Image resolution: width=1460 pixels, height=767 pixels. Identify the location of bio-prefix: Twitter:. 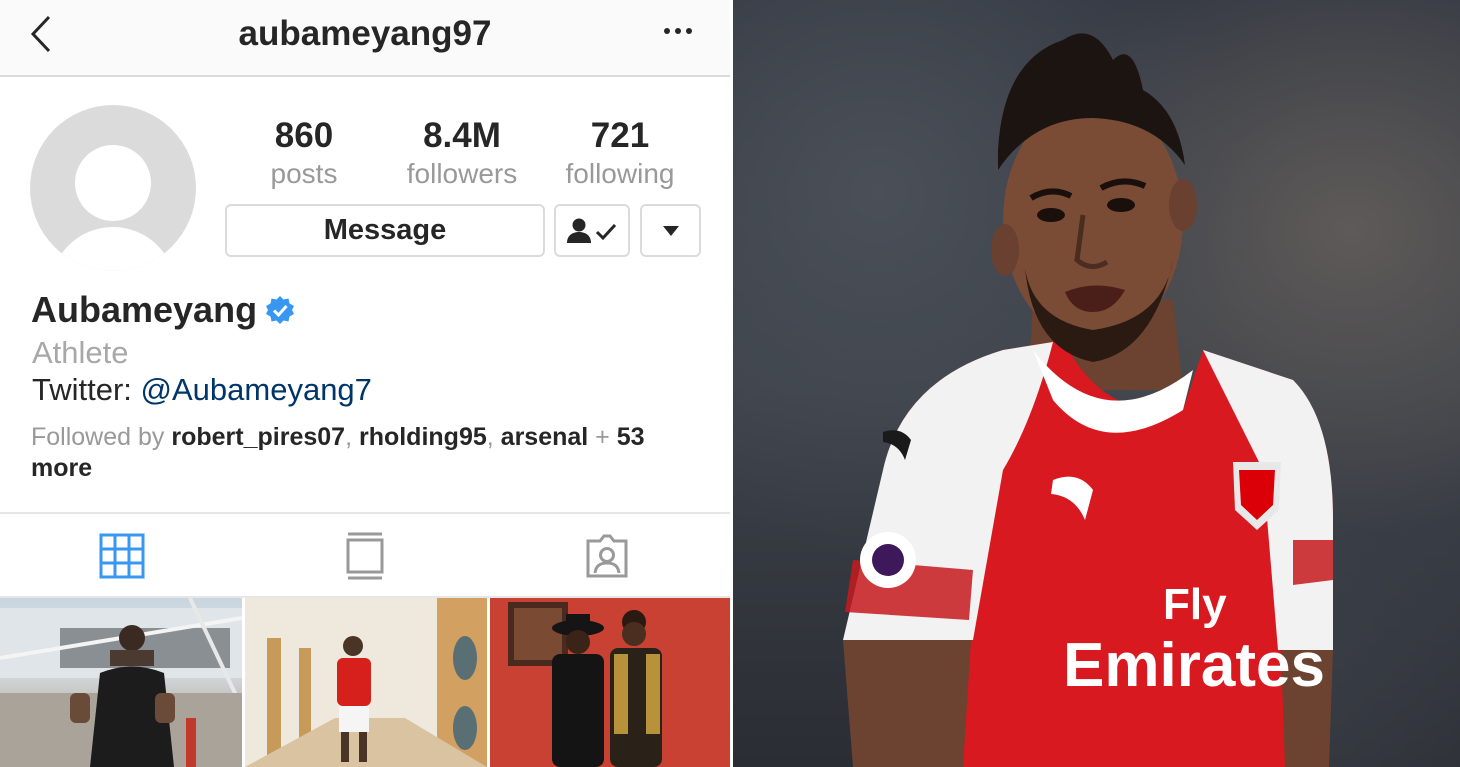
(86, 389).